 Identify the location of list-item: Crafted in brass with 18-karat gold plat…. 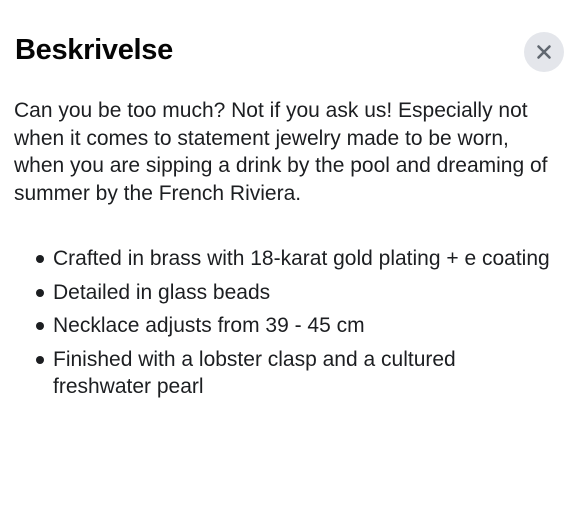
(296, 259).